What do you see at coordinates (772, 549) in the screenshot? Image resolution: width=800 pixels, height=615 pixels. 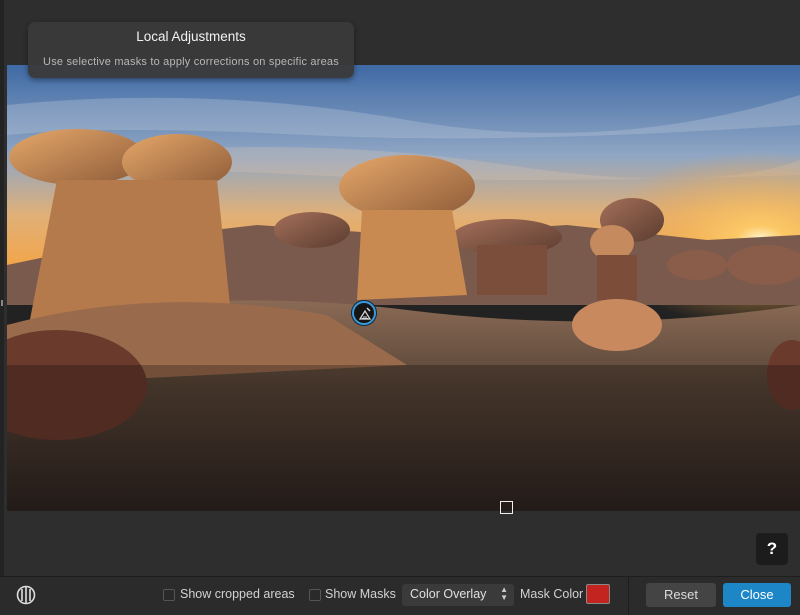 I see `help-button: ?` at bounding box center [772, 549].